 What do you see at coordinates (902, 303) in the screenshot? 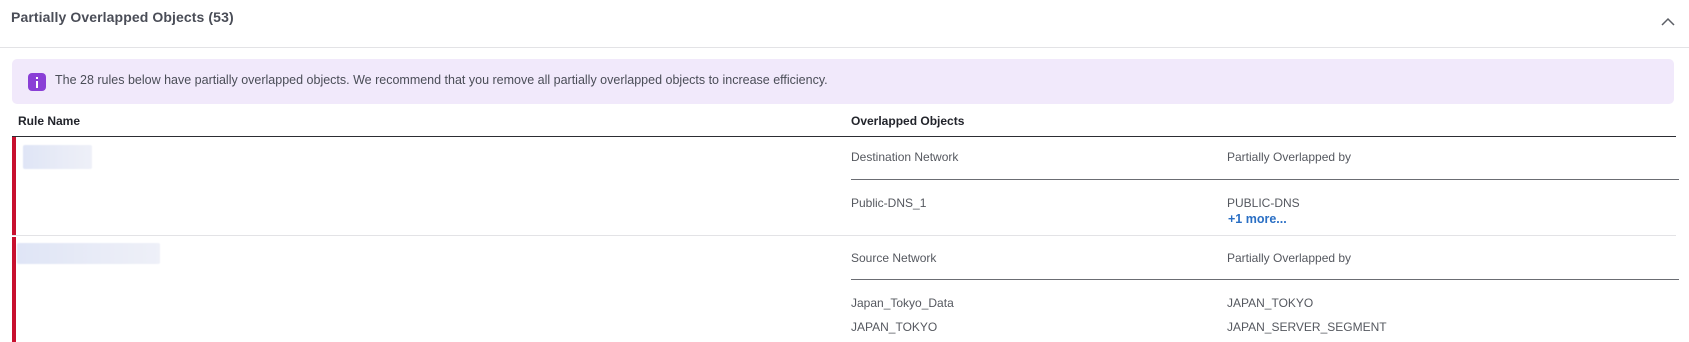
I see `object-name: Japan_Tokyo_Data` at bounding box center [902, 303].